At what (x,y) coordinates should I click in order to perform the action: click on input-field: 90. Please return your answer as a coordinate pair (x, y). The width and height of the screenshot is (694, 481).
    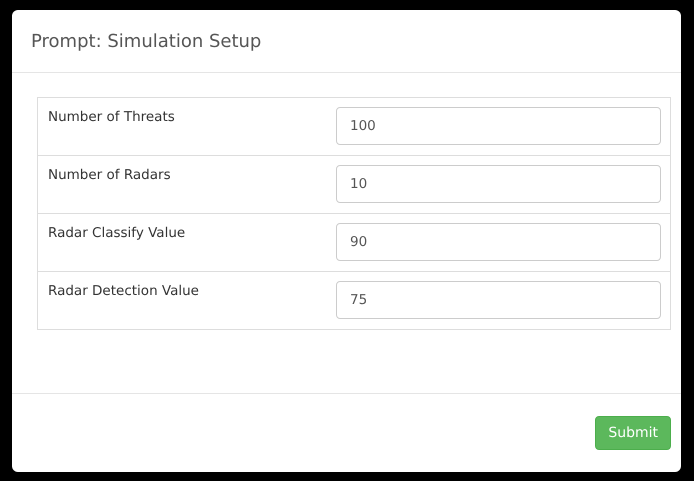
    Looking at the image, I should click on (498, 242).